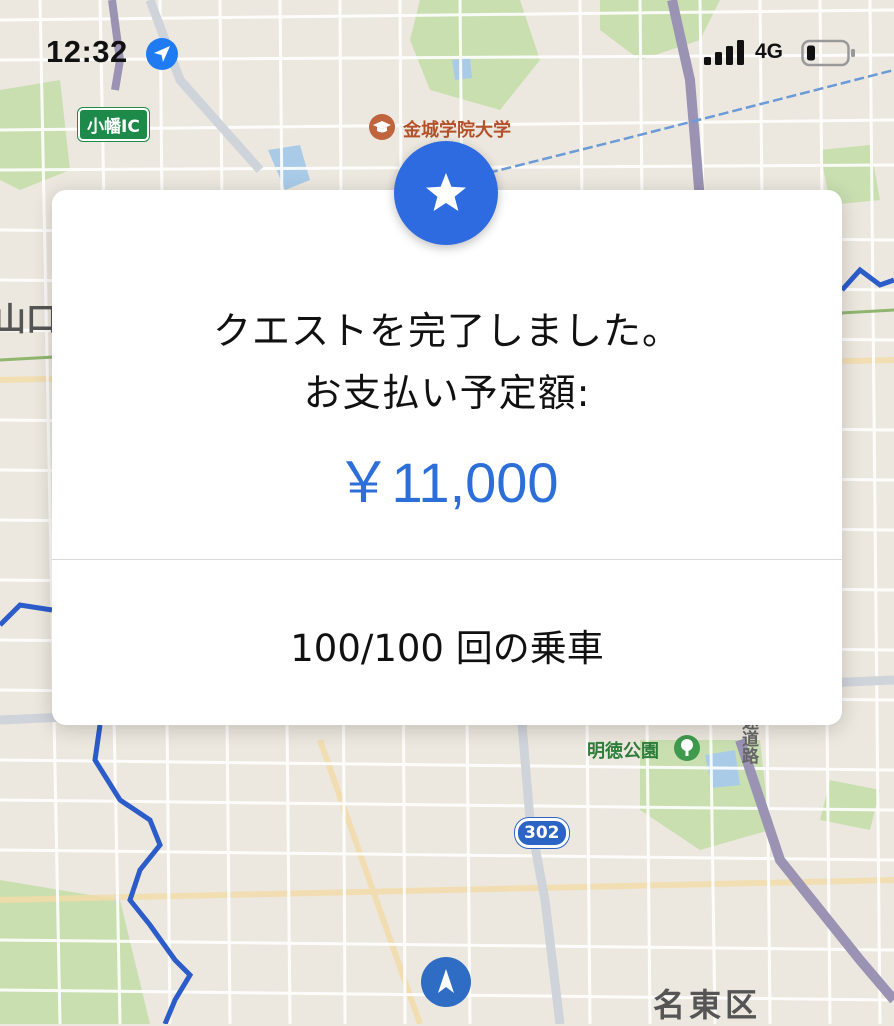 The width and height of the screenshot is (894, 1026). What do you see at coordinates (446, 982) in the screenshot?
I see `navigation-arrow-icon` at bounding box center [446, 982].